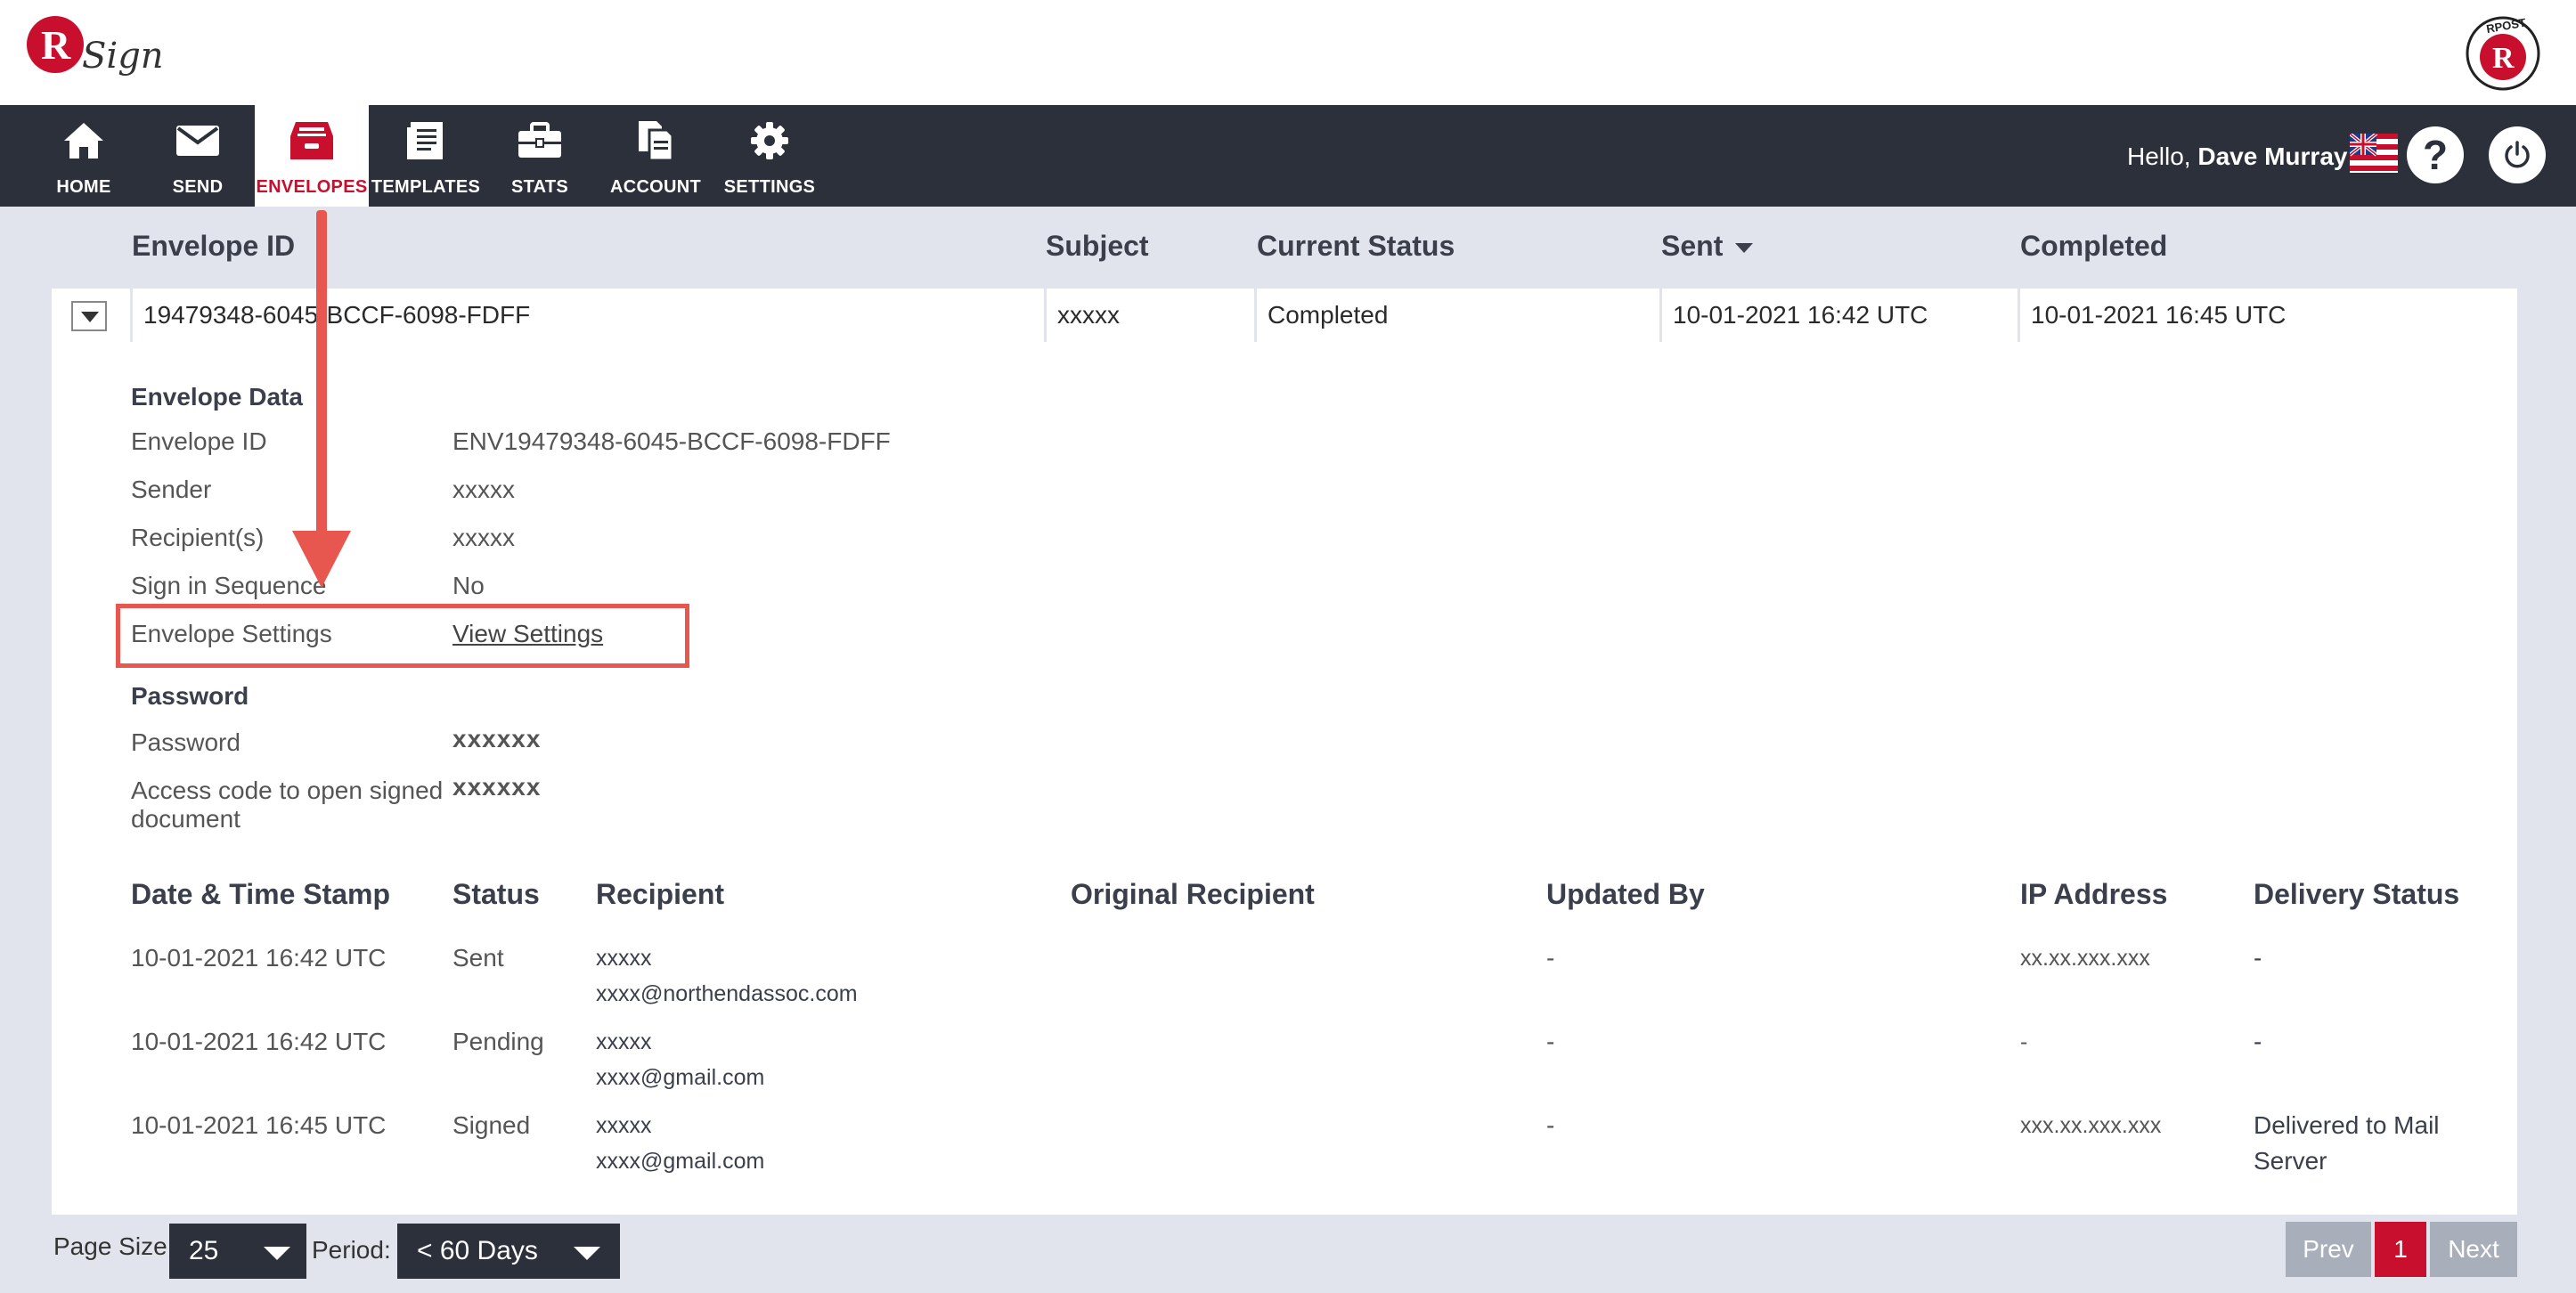  What do you see at coordinates (2272, 156) in the screenshot?
I see `user-name: Dave Murray` at bounding box center [2272, 156].